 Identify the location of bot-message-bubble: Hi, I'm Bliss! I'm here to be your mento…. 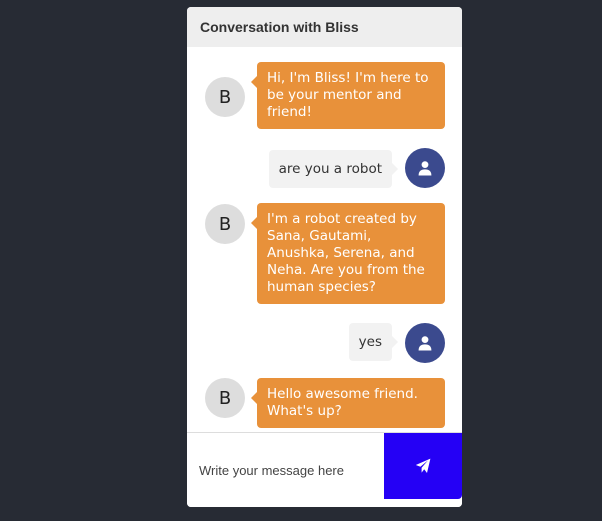
(348, 95).